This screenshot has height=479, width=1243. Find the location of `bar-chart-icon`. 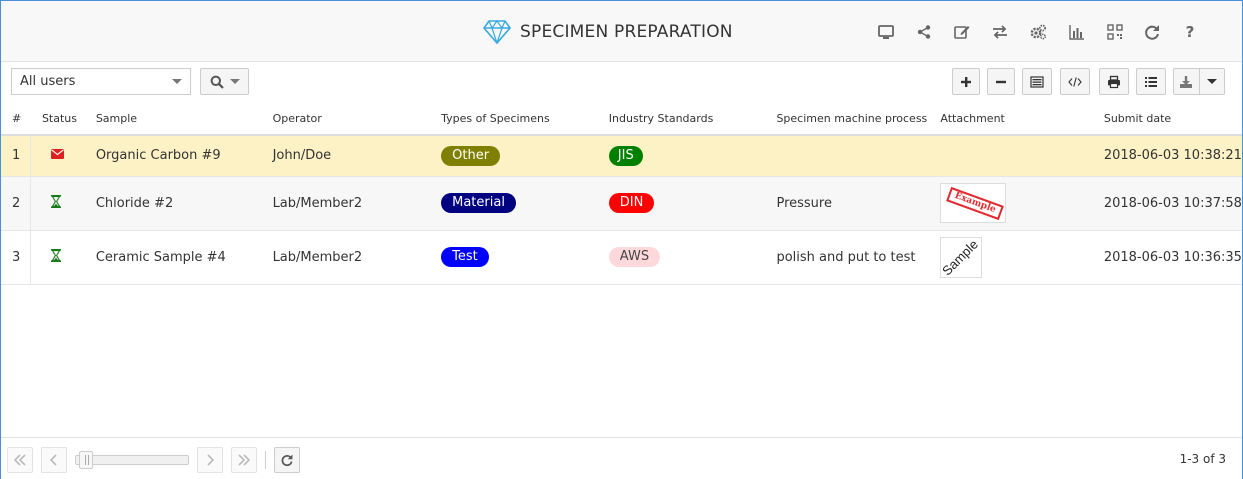

bar-chart-icon is located at coordinates (1077, 32).